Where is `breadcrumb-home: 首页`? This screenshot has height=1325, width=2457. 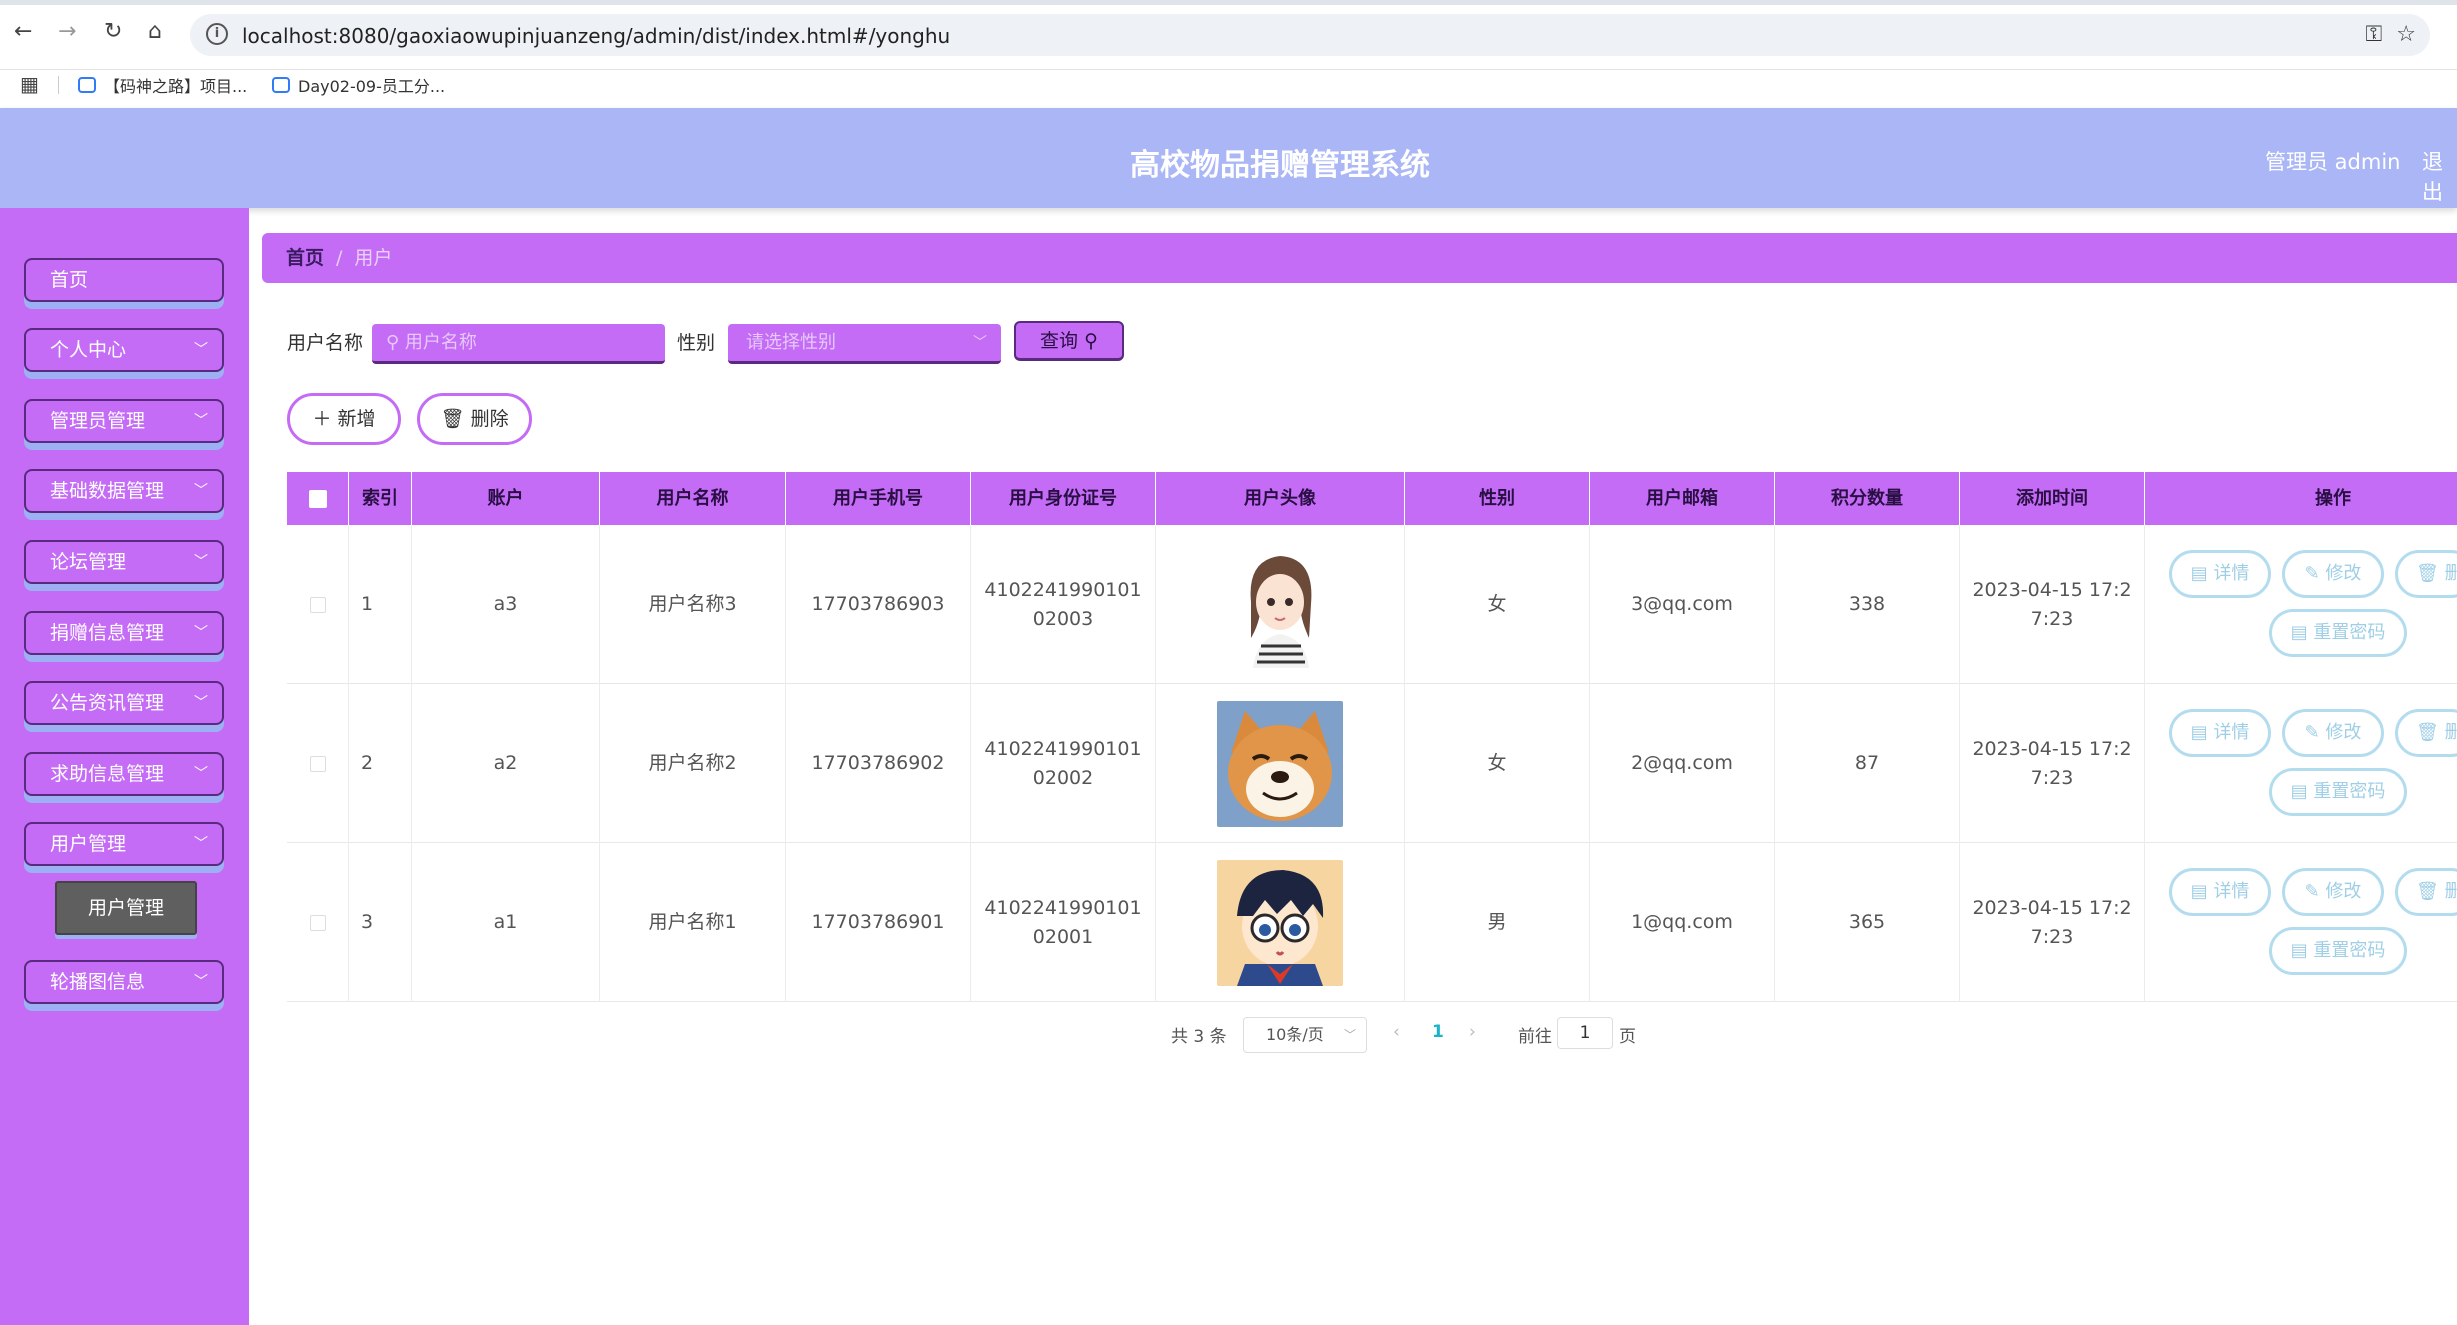
breadcrumb-home: 首页 is located at coordinates (305, 258).